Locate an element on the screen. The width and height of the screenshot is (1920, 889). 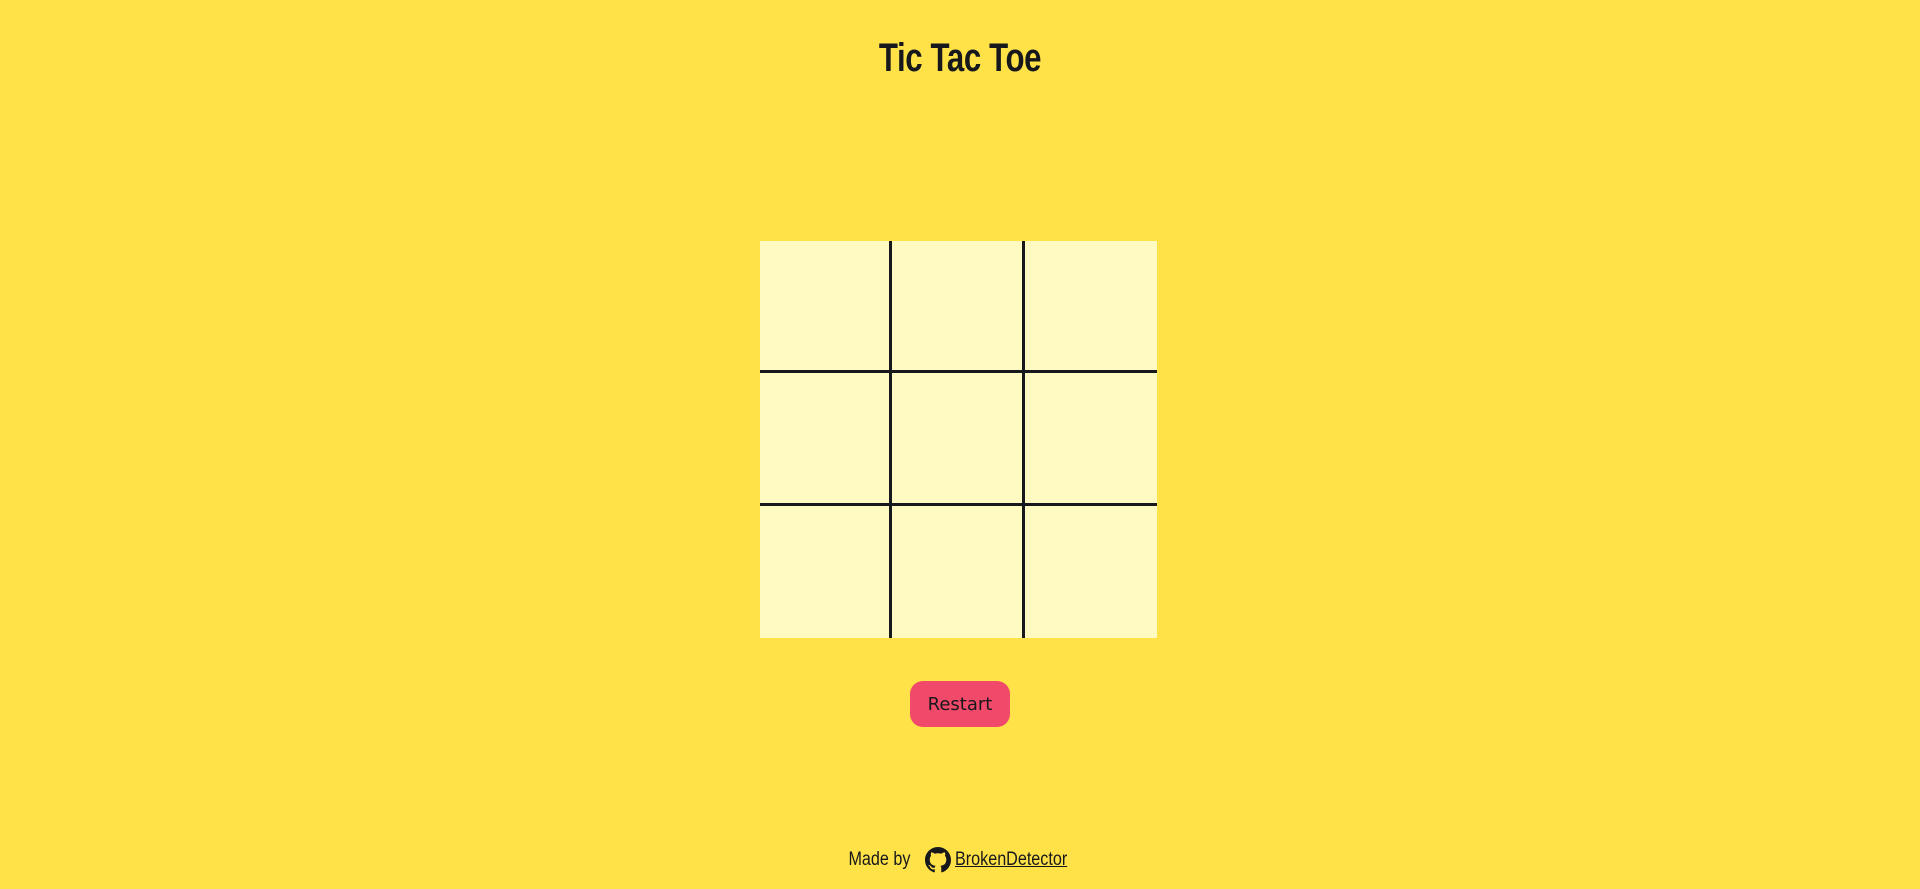
made-by-label: Made by is located at coordinates (879, 859).